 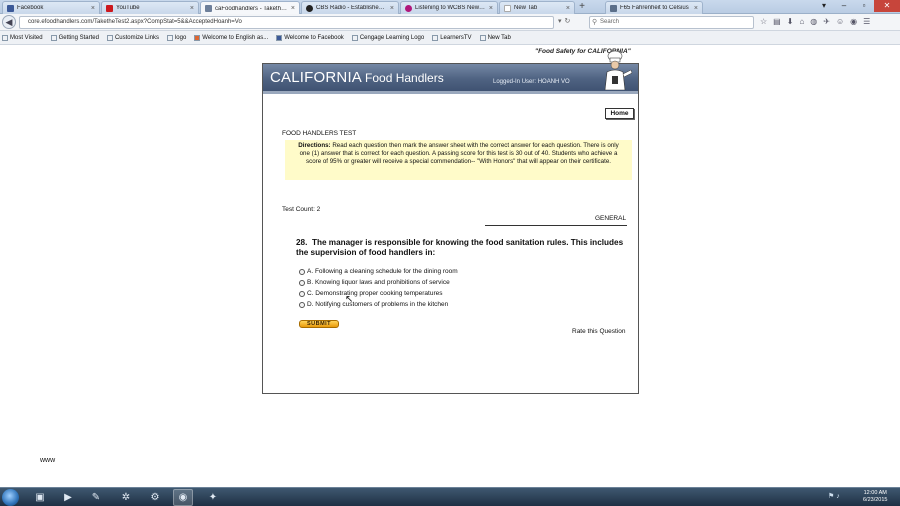 What do you see at coordinates (51, 7) in the screenshot?
I see `tab-facebook: Facebook ×` at bounding box center [51, 7].